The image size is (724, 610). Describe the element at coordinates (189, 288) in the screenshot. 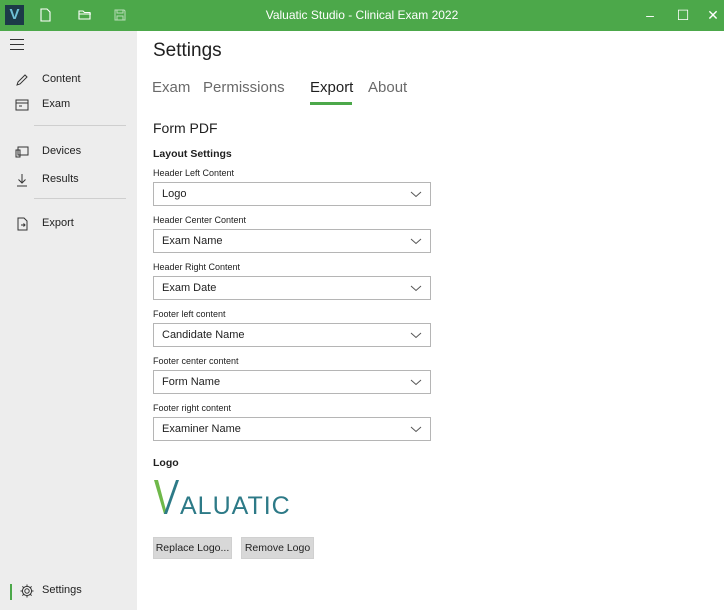

I see `select-value: Exam Date` at that location.